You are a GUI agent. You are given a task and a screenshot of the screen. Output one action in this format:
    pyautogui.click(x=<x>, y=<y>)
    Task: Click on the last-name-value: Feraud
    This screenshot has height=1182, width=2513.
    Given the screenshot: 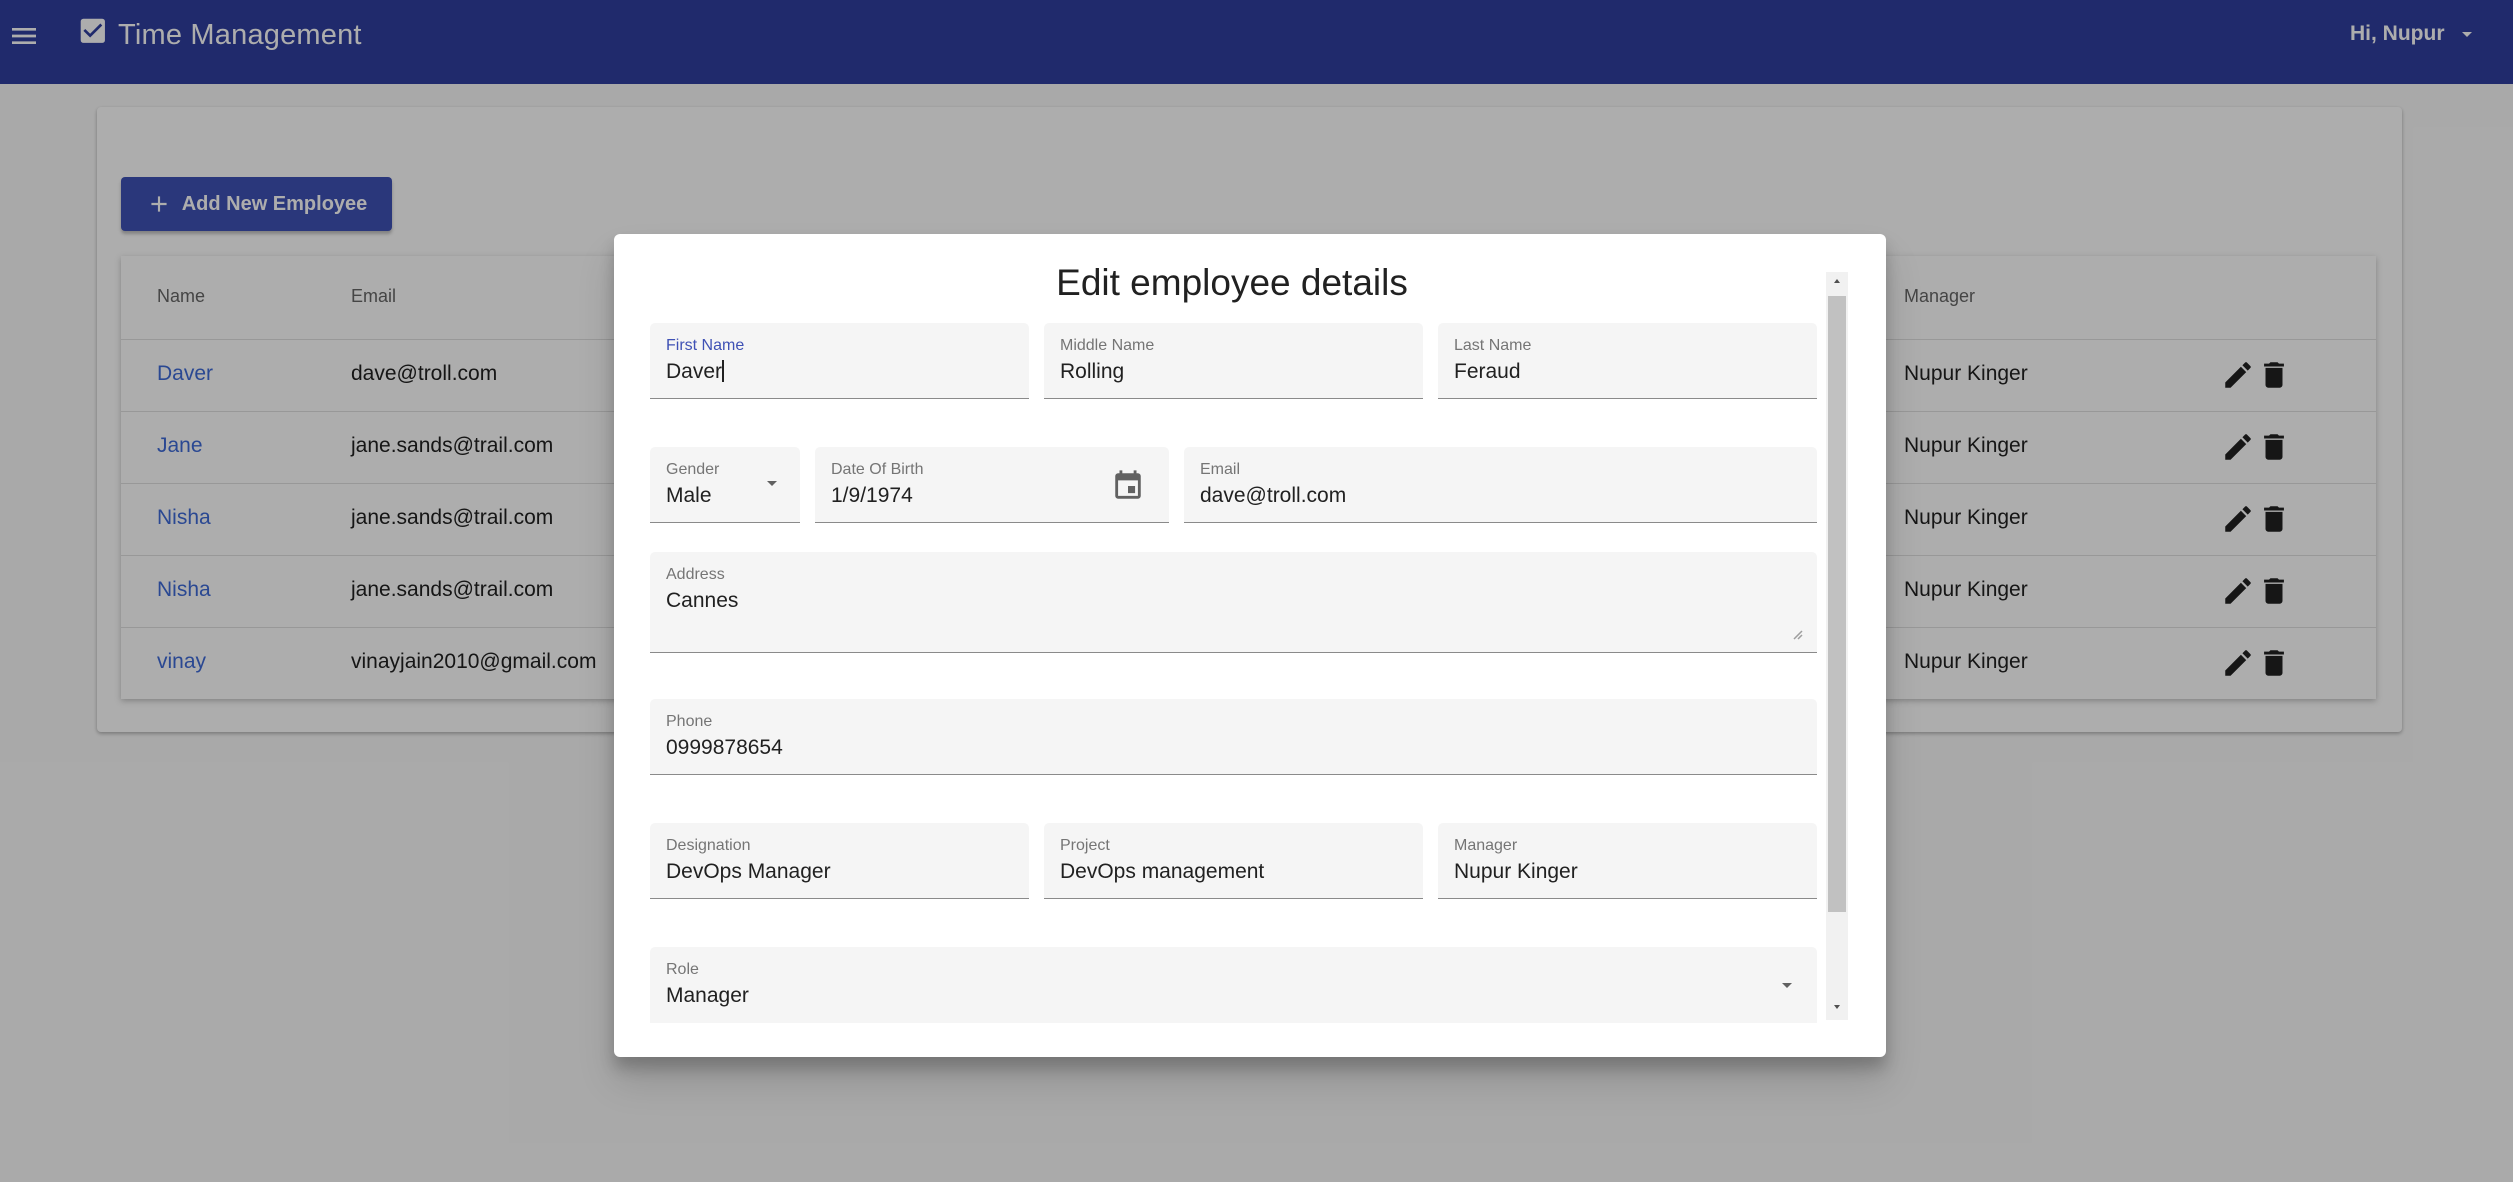 What is the action you would take?
    pyautogui.click(x=1487, y=371)
    